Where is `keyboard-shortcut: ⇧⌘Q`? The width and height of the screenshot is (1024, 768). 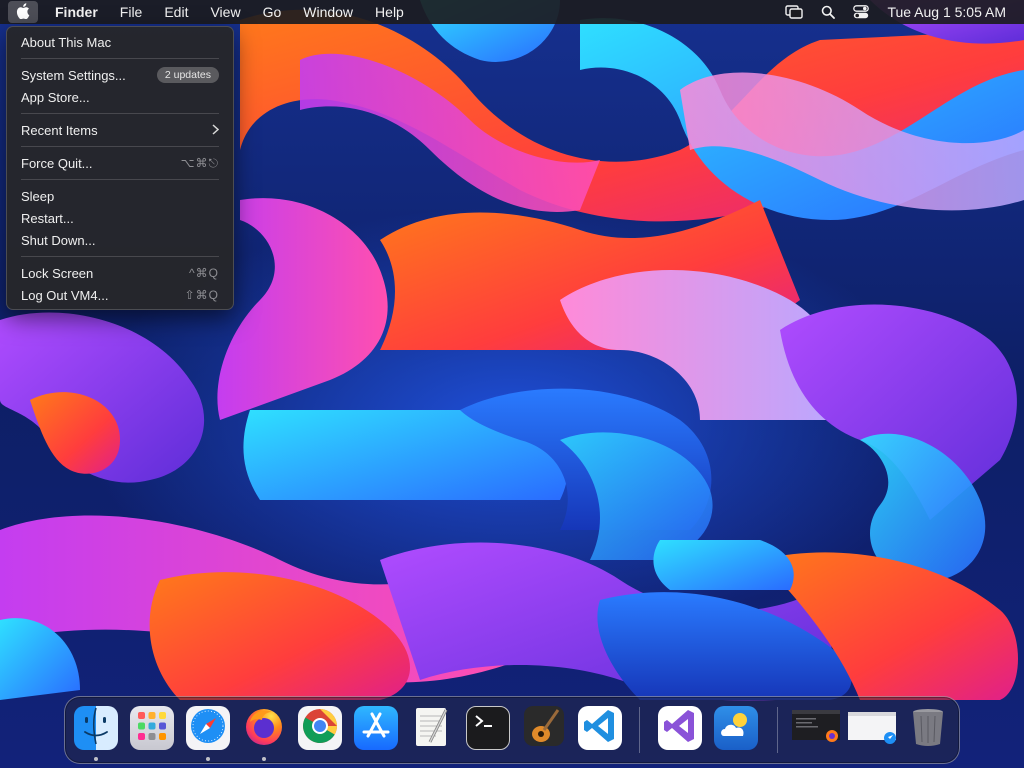 keyboard-shortcut: ⇧⌘Q is located at coordinates (201, 295).